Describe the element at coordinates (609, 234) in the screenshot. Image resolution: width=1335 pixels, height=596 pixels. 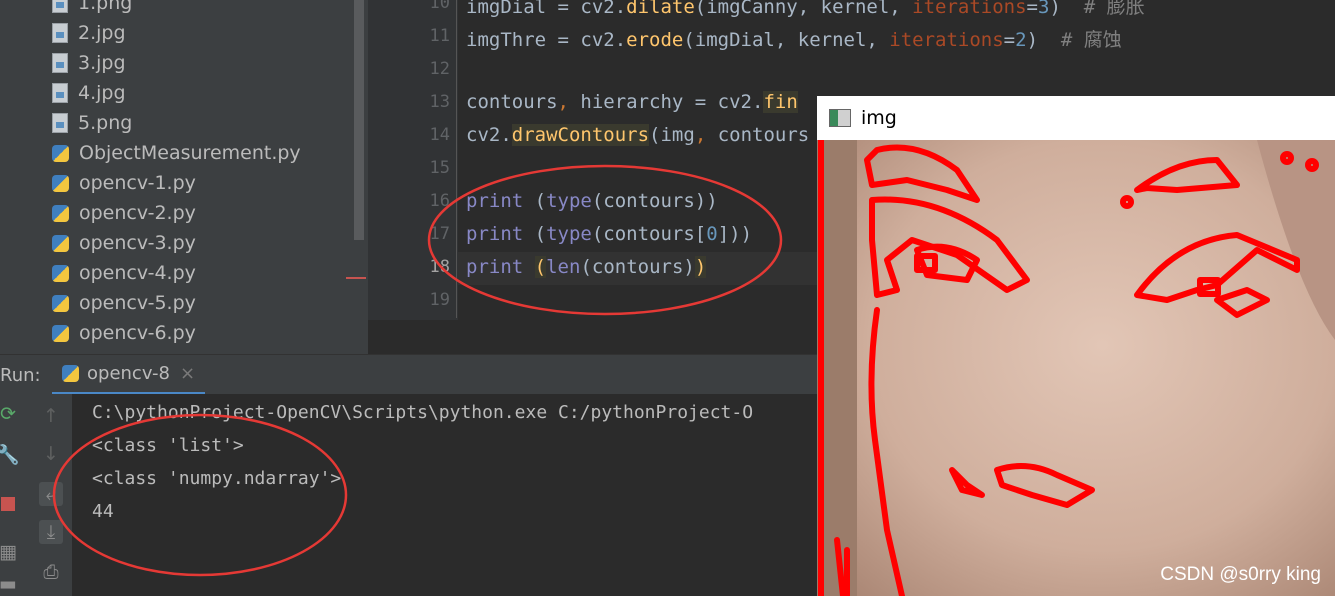
I see `code-line-17: print (type(contours[0]))` at that location.